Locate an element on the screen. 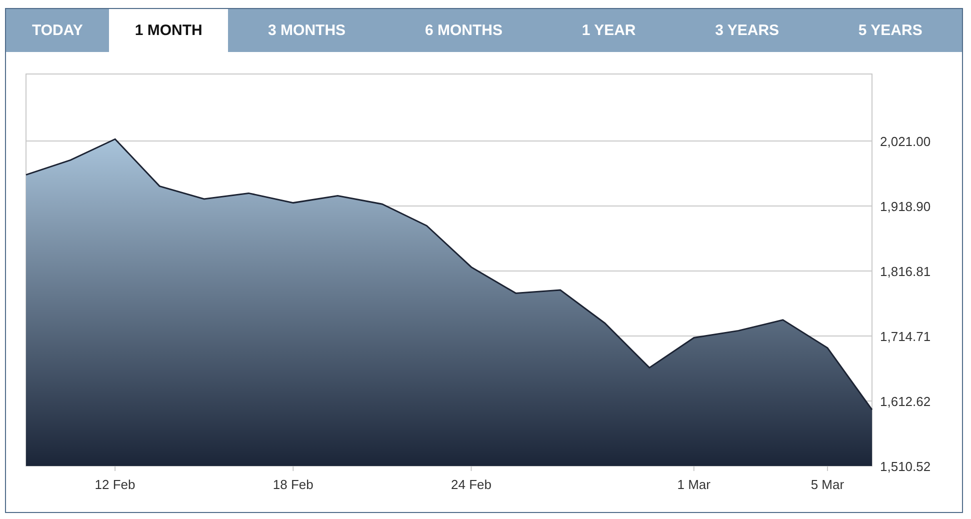 The image size is (971, 519). period-tab: 3 MONTHS is located at coordinates (307, 30).